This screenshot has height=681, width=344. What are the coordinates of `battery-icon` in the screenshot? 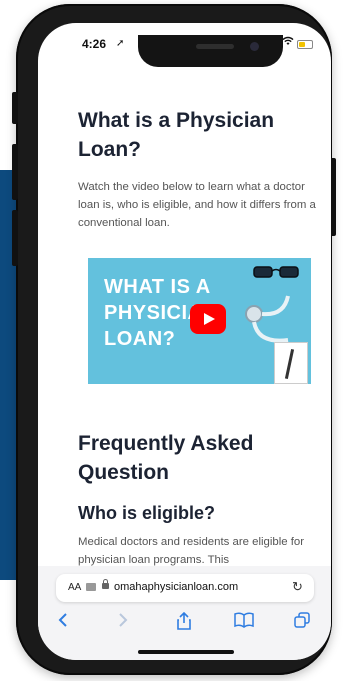 It's located at (305, 44).